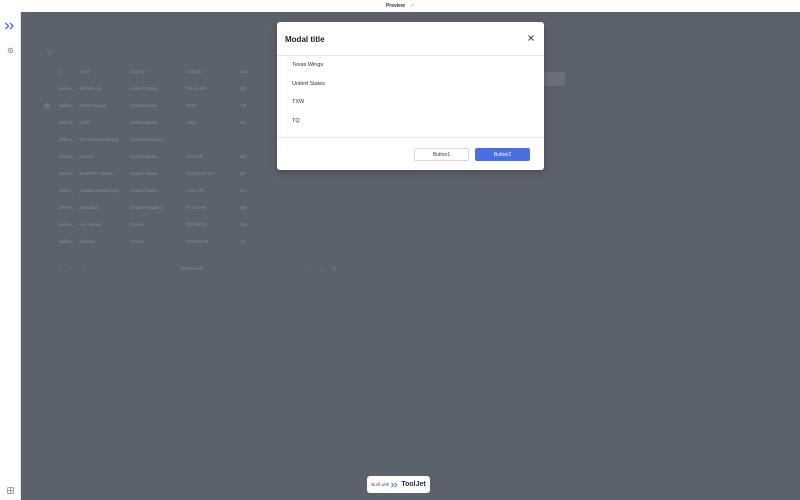 This screenshot has height=500, width=800. I want to click on table-cell: UU, so click(243, 224).